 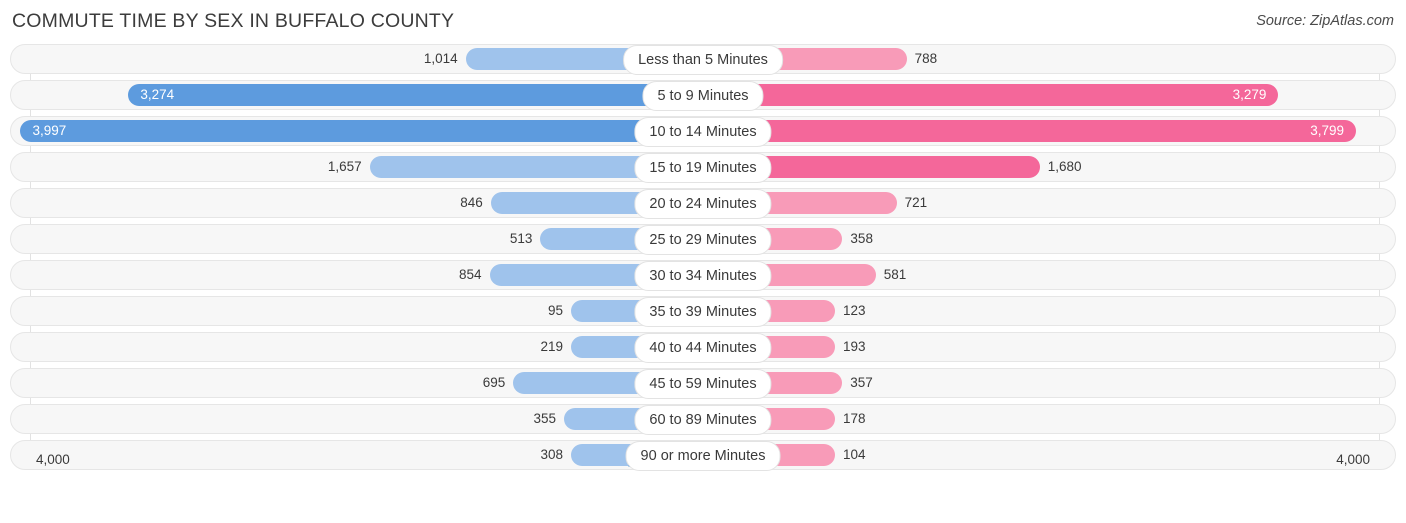 I want to click on bar-value-female: 788, so click(x=926, y=58).